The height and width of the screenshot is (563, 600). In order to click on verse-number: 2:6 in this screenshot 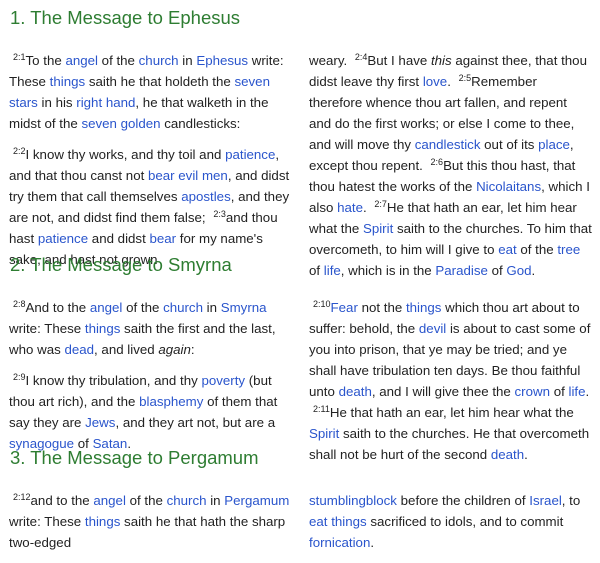, I will do `click(437, 162)`.